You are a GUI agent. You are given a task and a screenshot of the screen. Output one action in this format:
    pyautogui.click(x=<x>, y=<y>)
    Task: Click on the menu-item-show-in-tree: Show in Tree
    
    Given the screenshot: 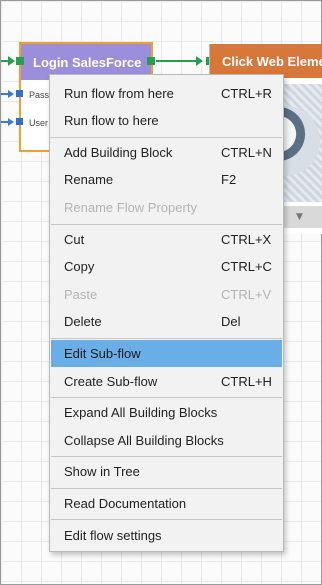 What is the action you would take?
    pyautogui.click(x=166, y=471)
    